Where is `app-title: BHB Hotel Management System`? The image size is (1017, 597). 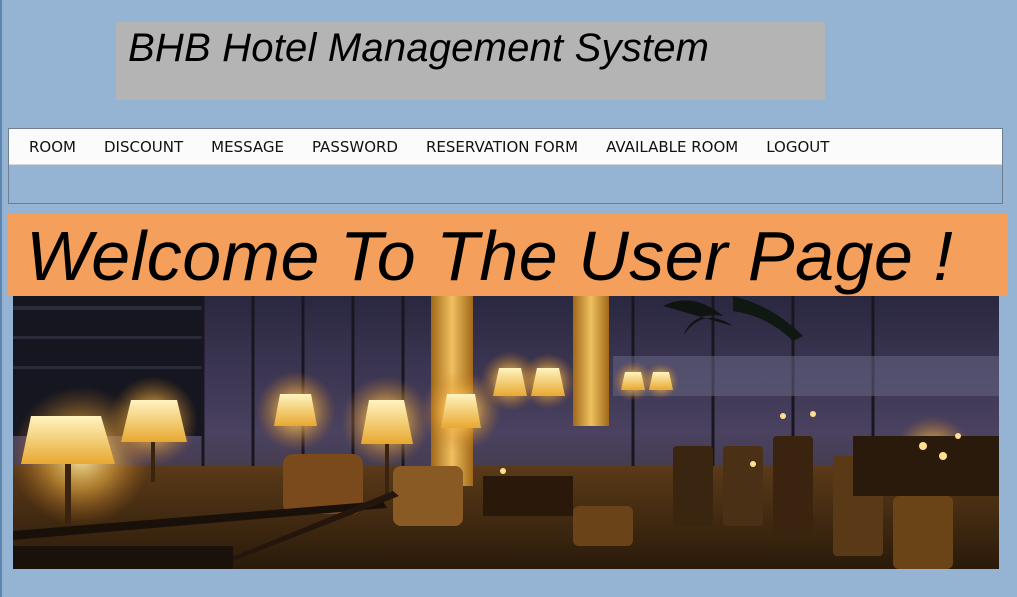
app-title: BHB Hotel Management System is located at coordinates (419, 48).